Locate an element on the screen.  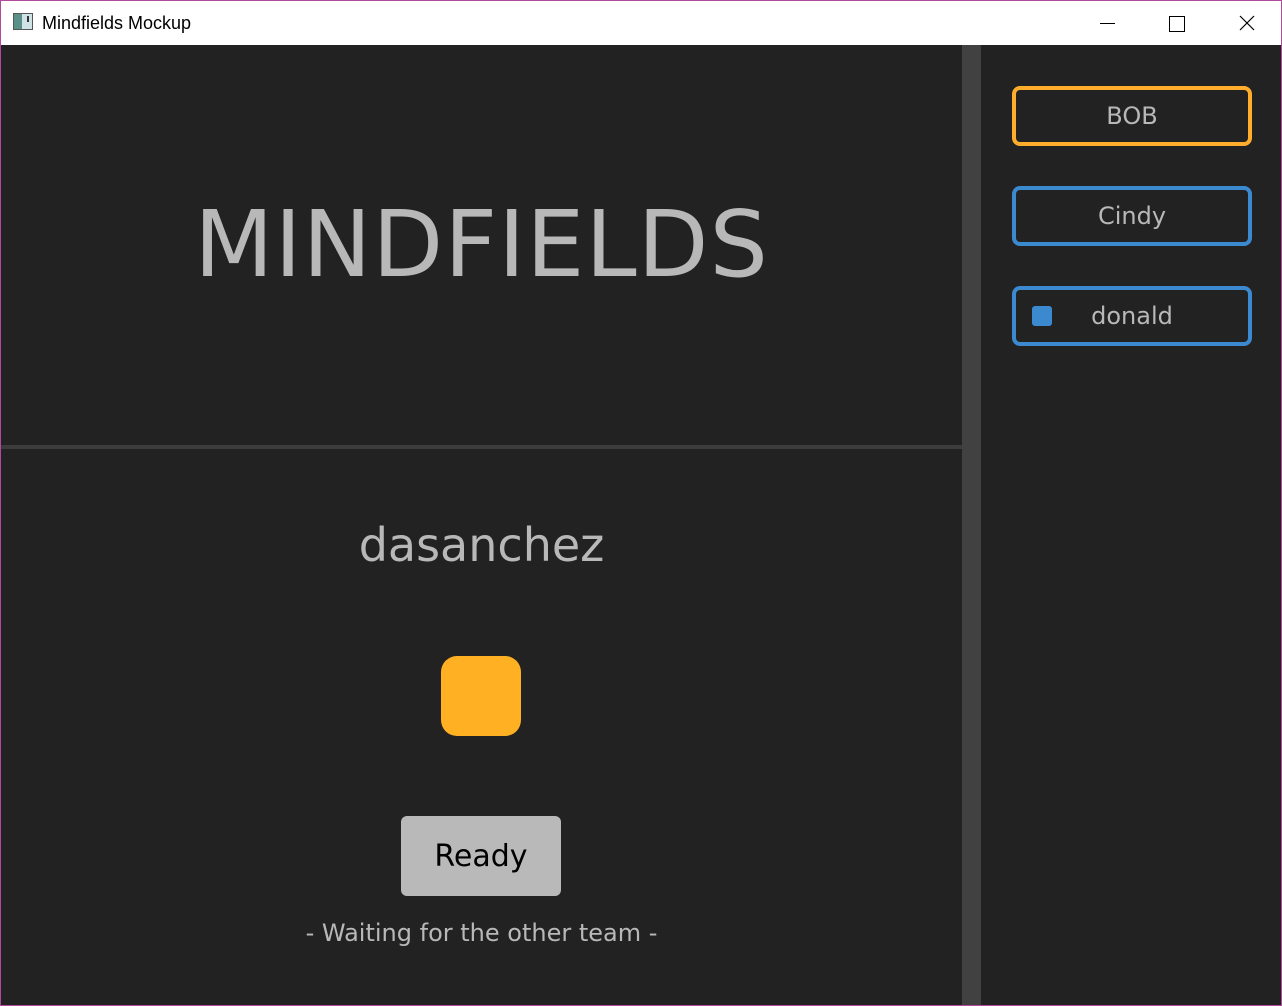
player-item-bob: BOB is located at coordinates (1132, 116).